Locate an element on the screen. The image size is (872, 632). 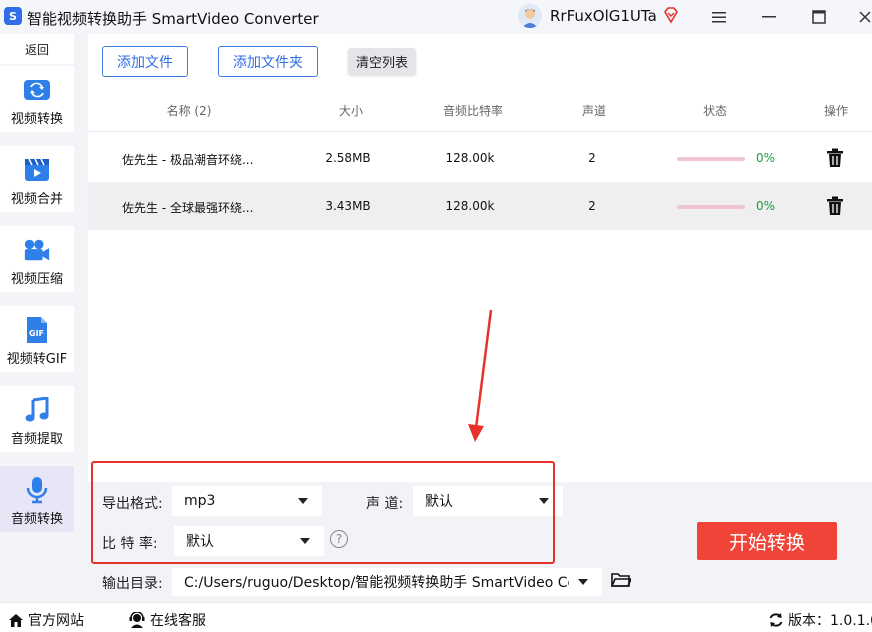
sidebar-item-video-convert: 视频转换 is located at coordinates (37, 99).